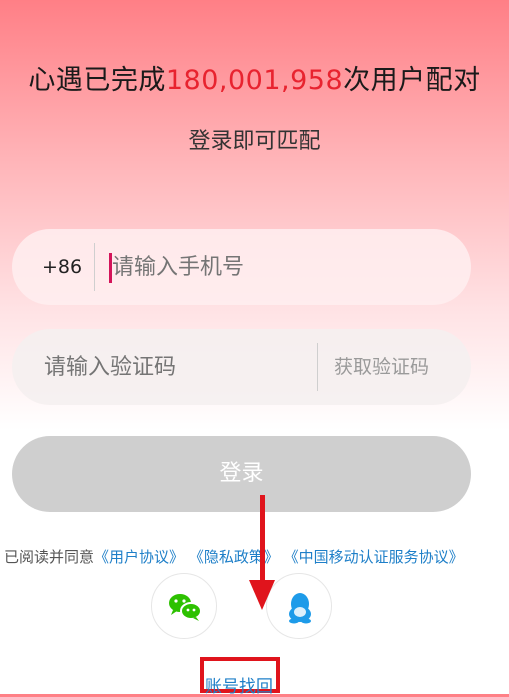  I want to click on headline-prefix: 心遇已完成, so click(97, 80).